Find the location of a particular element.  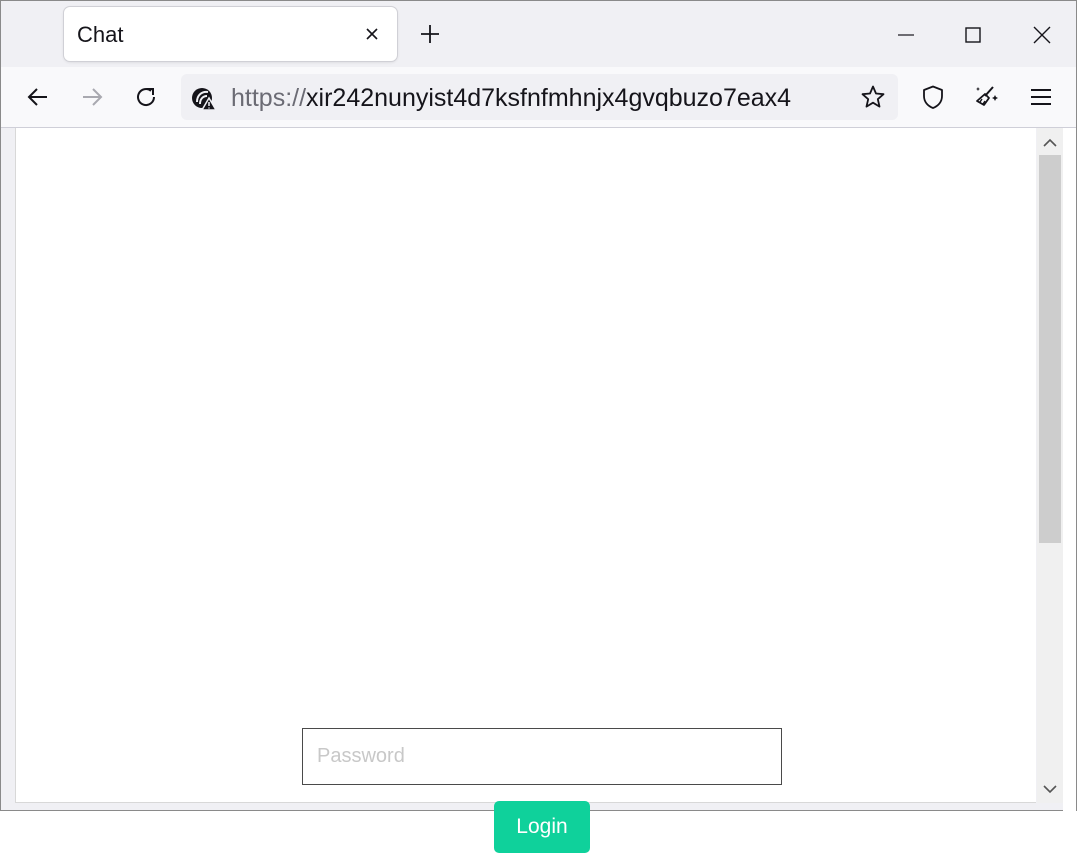

reload-icon is located at coordinates (146, 97).